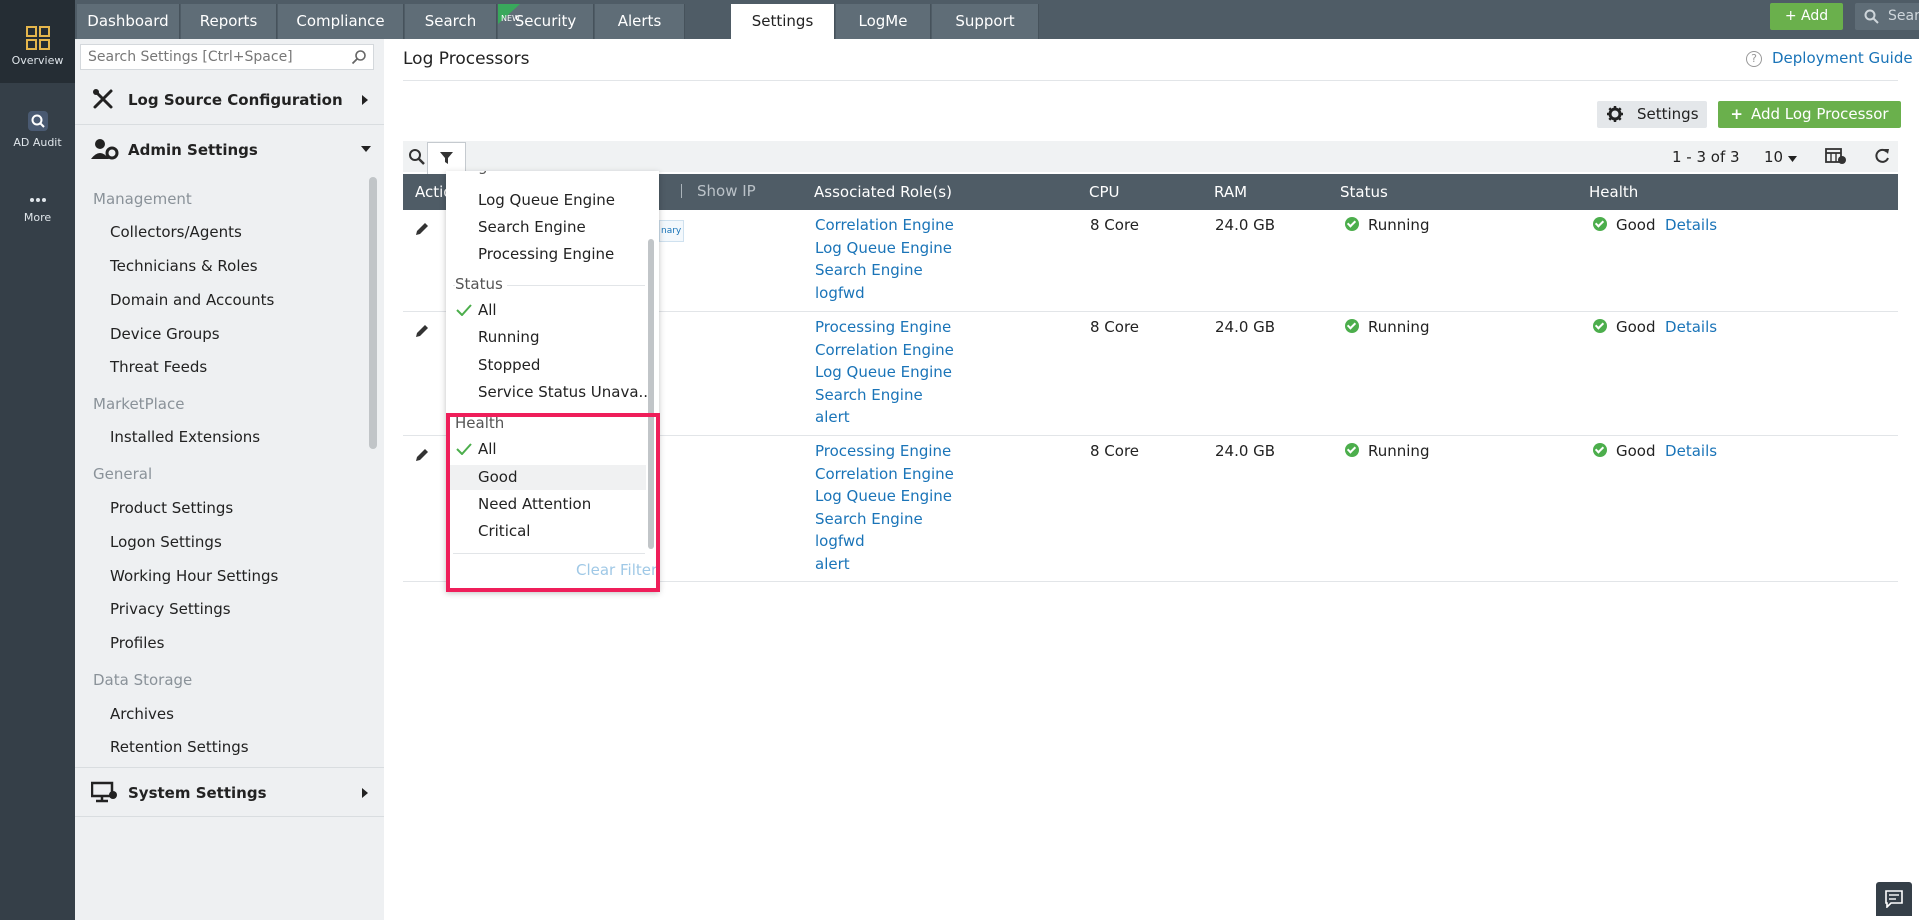  I want to click on section-label: Admin Settings, so click(193, 150).